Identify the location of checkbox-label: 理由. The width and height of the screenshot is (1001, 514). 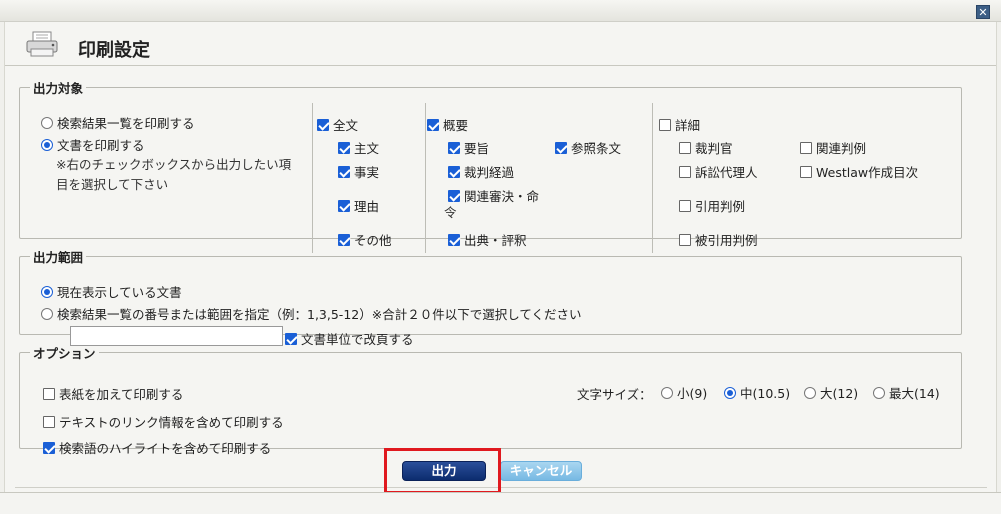
(367, 206).